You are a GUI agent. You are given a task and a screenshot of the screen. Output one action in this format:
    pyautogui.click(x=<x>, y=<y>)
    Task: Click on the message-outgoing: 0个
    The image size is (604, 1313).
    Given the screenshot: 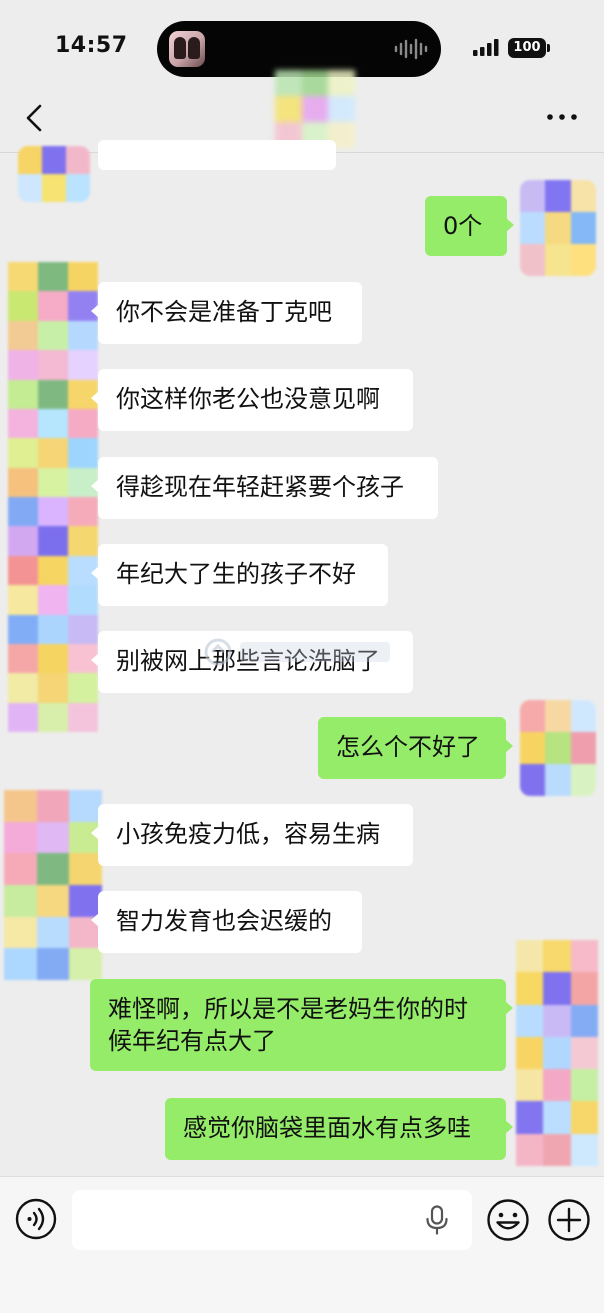 What is the action you would take?
    pyautogui.click(x=469, y=226)
    